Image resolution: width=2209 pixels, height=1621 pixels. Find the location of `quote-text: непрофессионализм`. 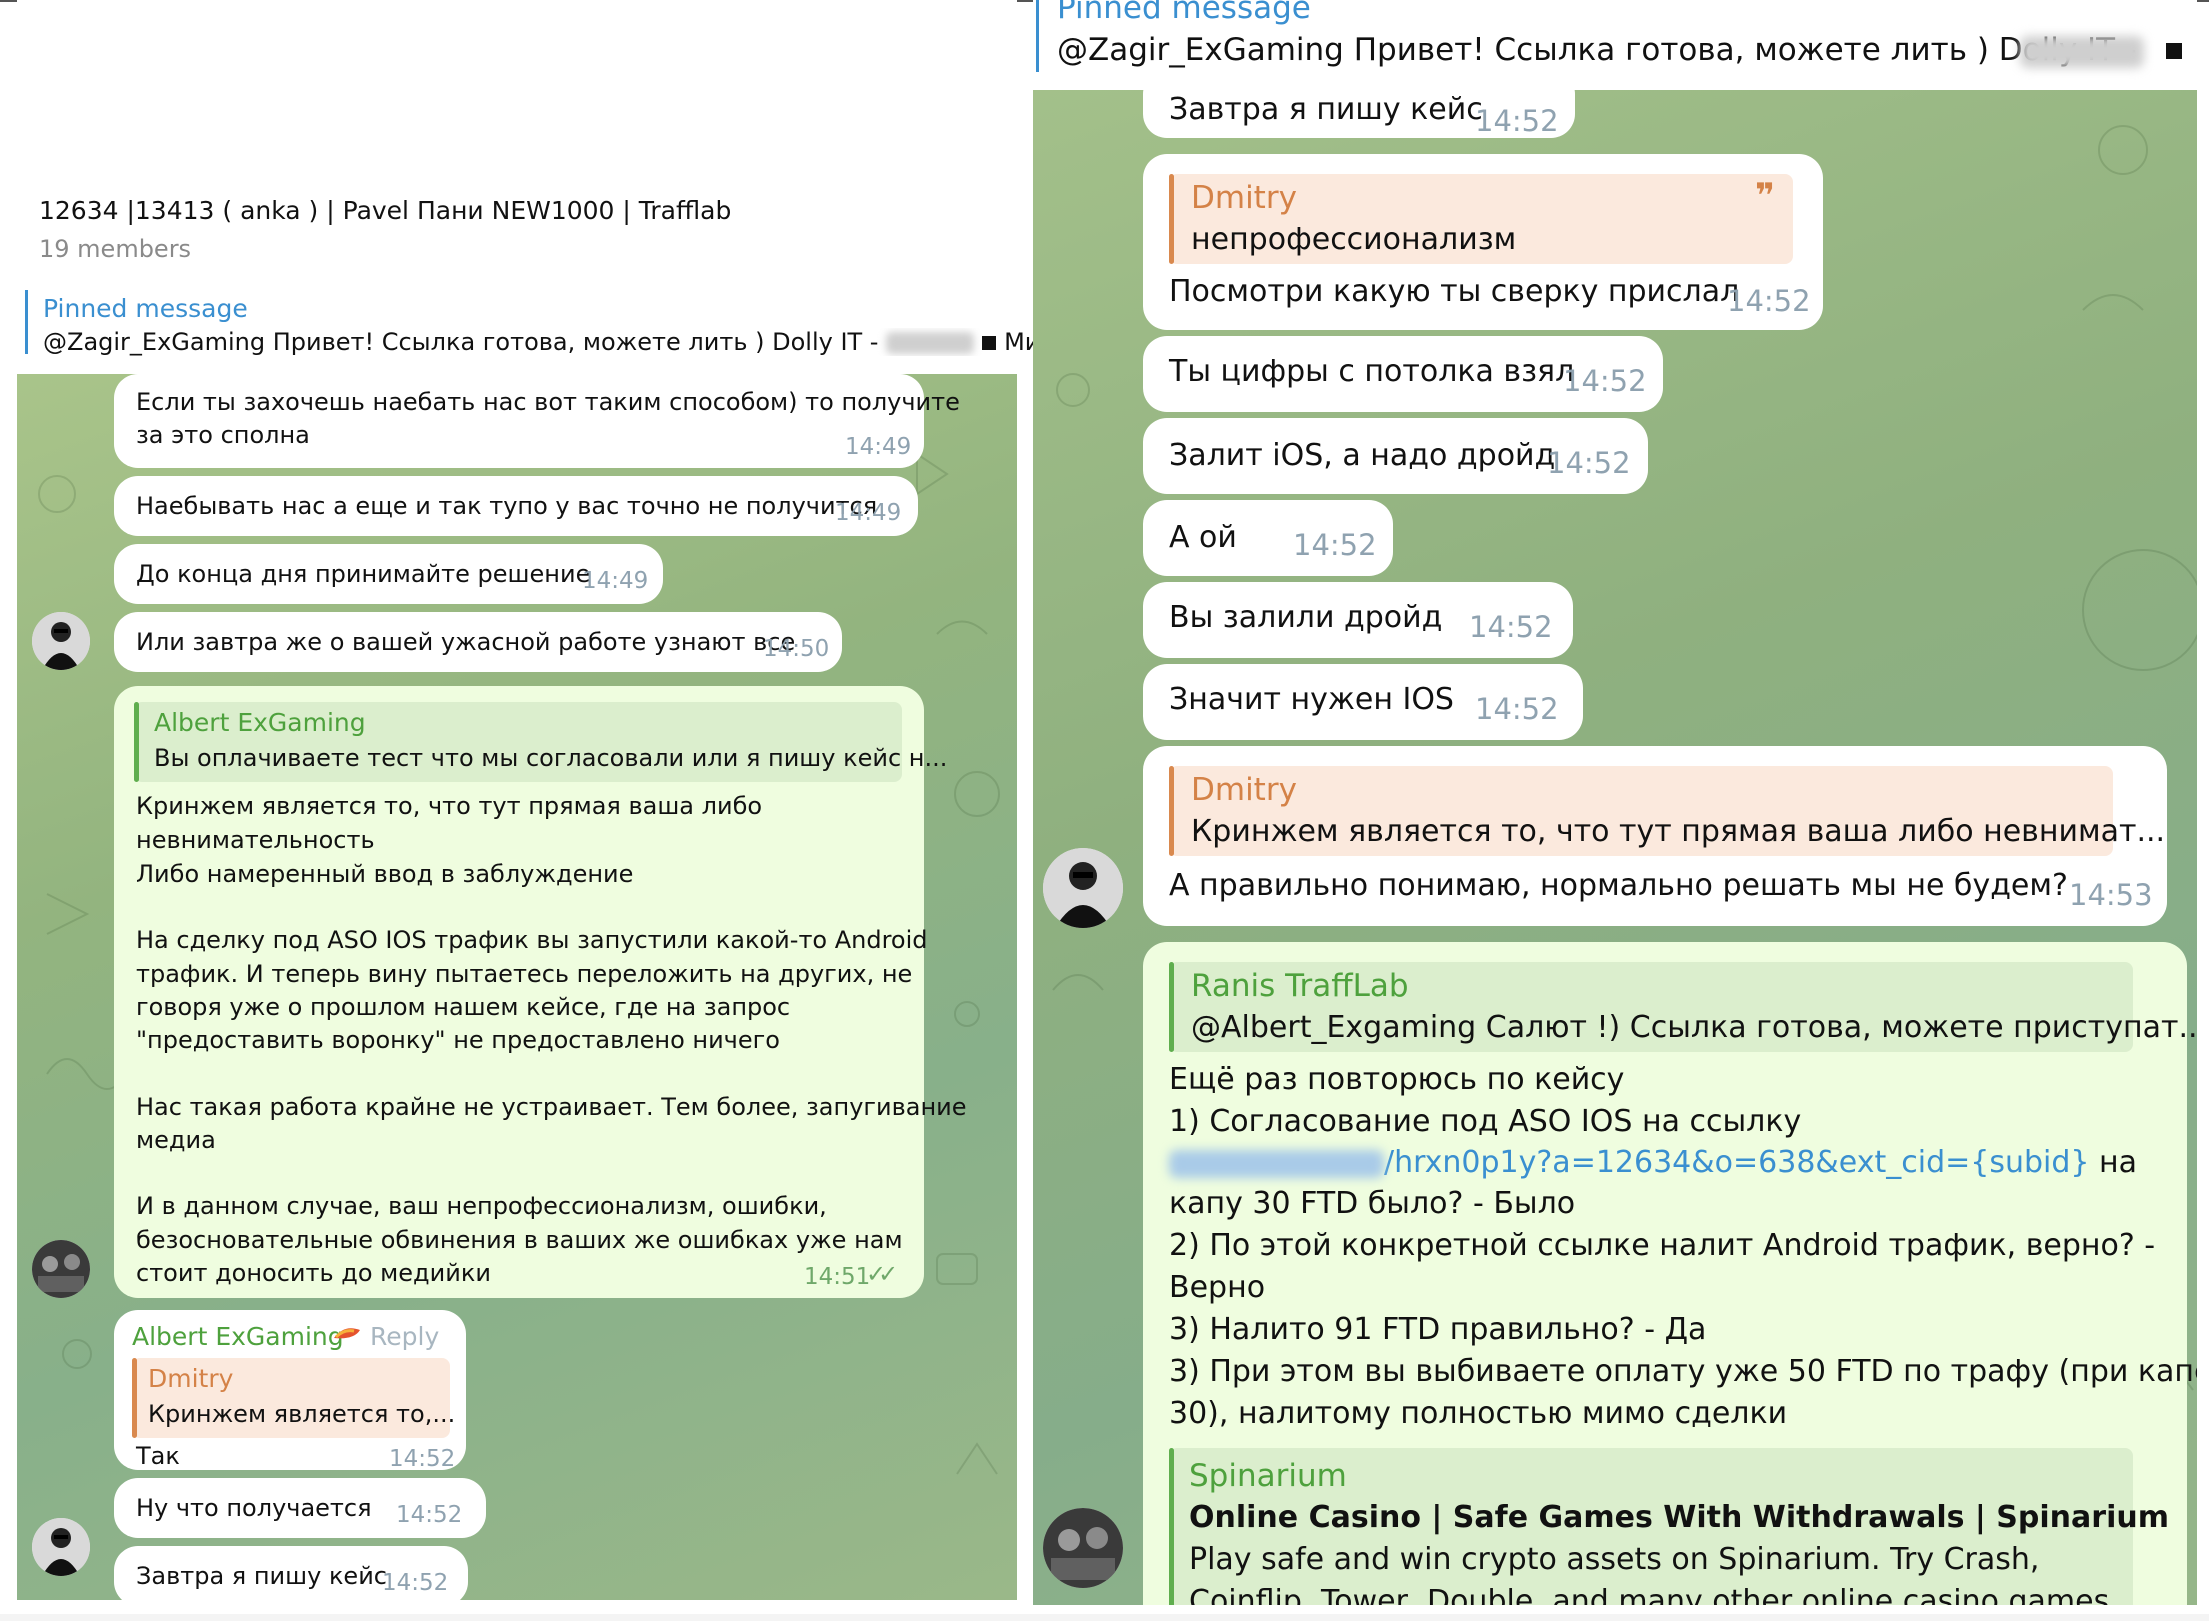

quote-text: непрофессионализм is located at coordinates (1354, 239).